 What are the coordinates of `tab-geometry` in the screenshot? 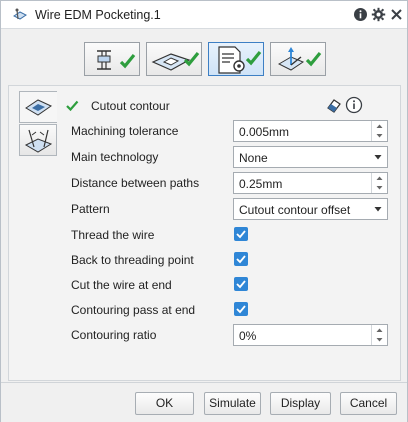 It's located at (174, 59).